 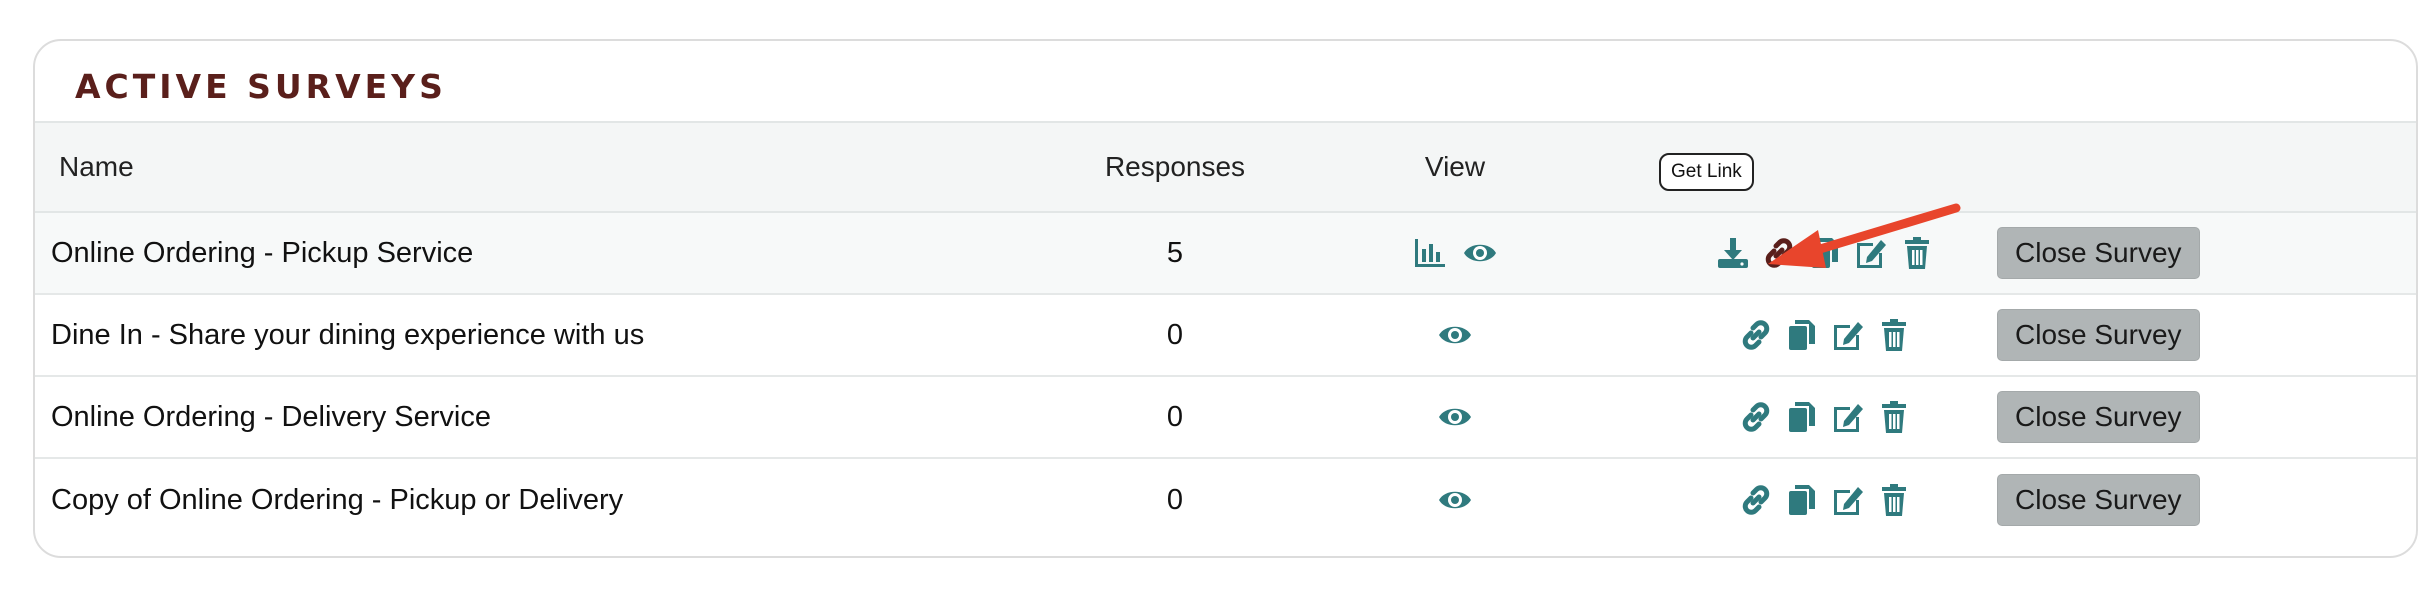 I want to click on download-icon, so click(x=1733, y=253).